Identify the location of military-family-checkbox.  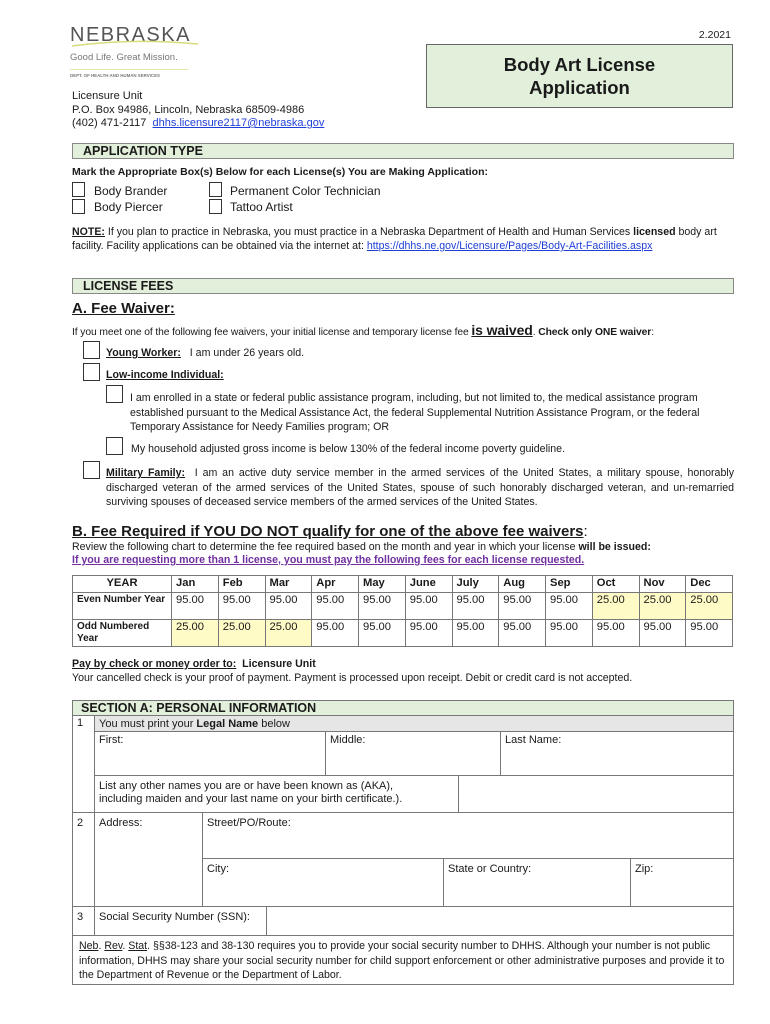
(91, 470).